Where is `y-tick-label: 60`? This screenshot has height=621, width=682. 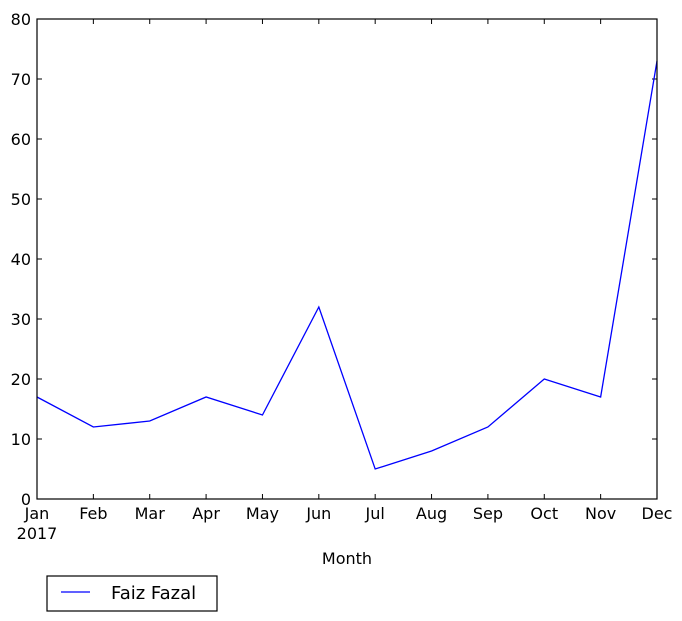 y-tick-label: 60 is located at coordinates (21, 139).